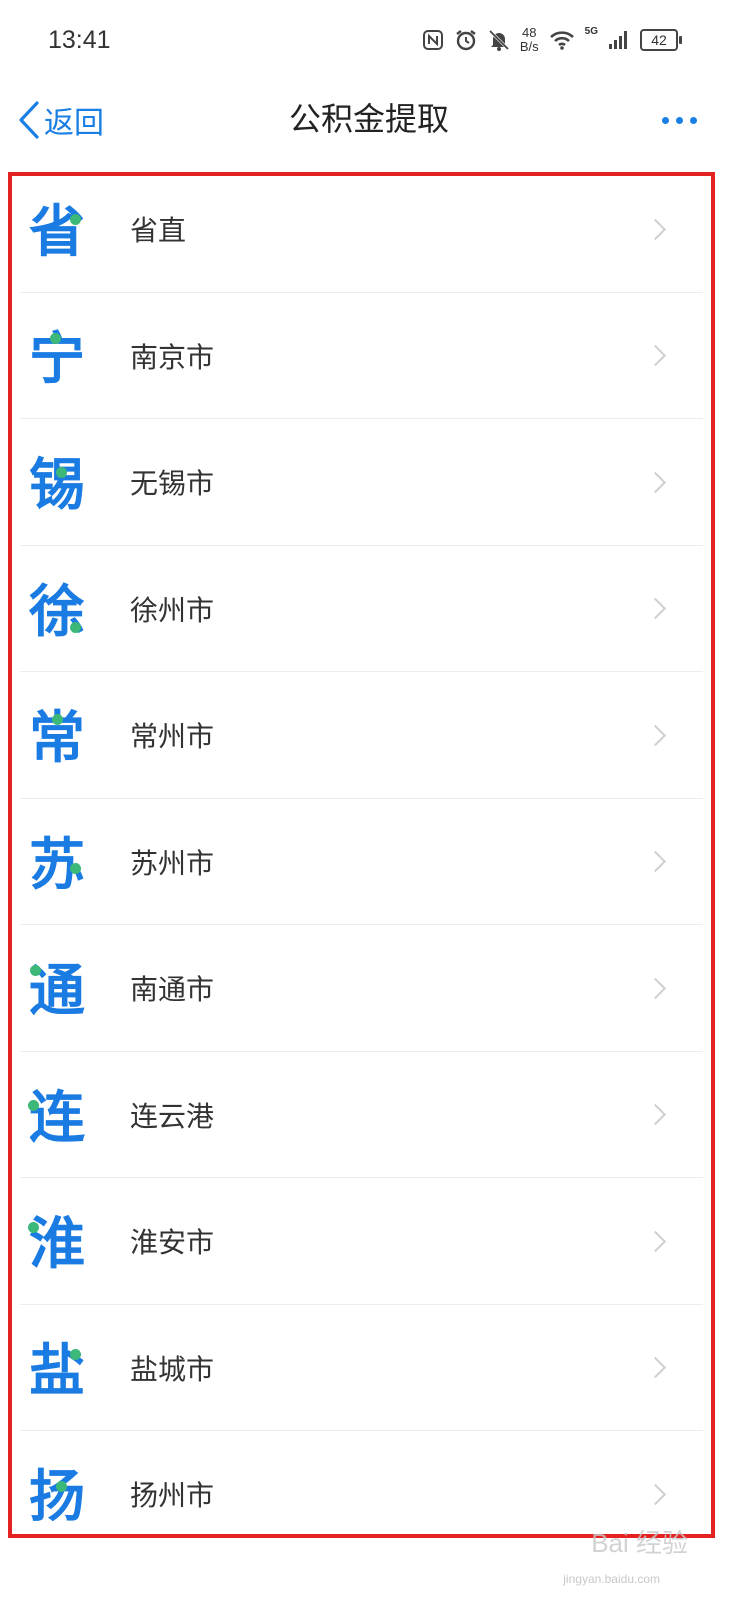 The image size is (738, 1600). I want to click on list-item-label: 徐州市, so click(172, 610).